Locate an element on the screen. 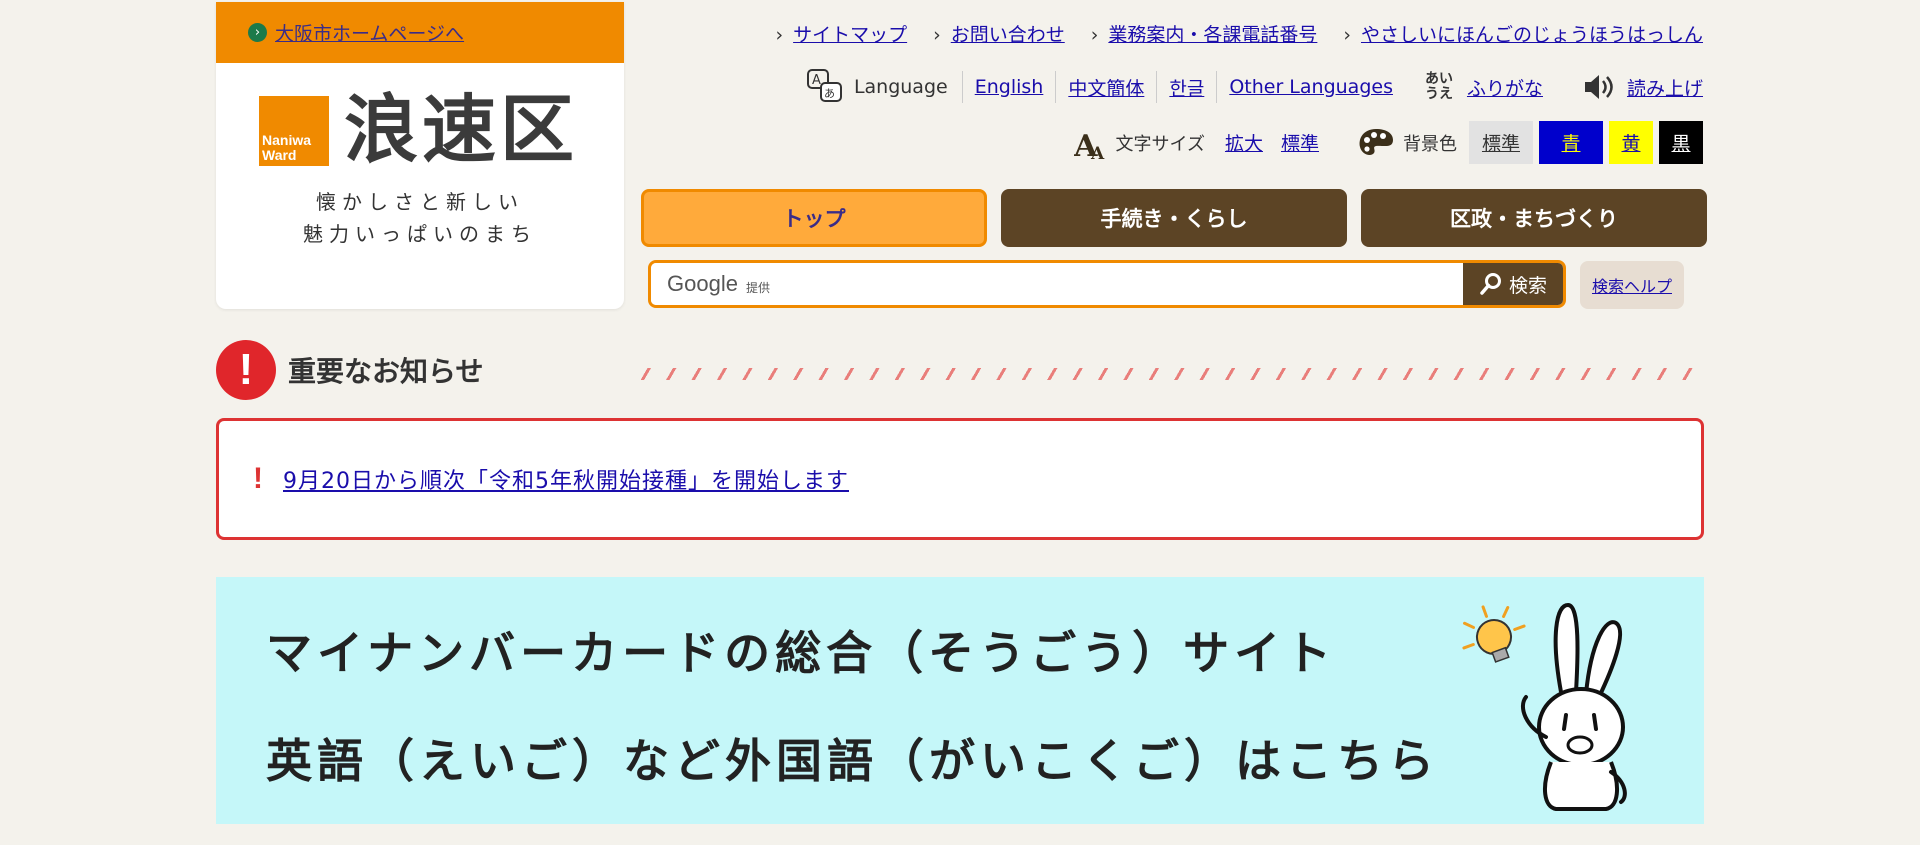 This screenshot has width=1920, height=845. lang-english: English is located at coordinates (1009, 87).